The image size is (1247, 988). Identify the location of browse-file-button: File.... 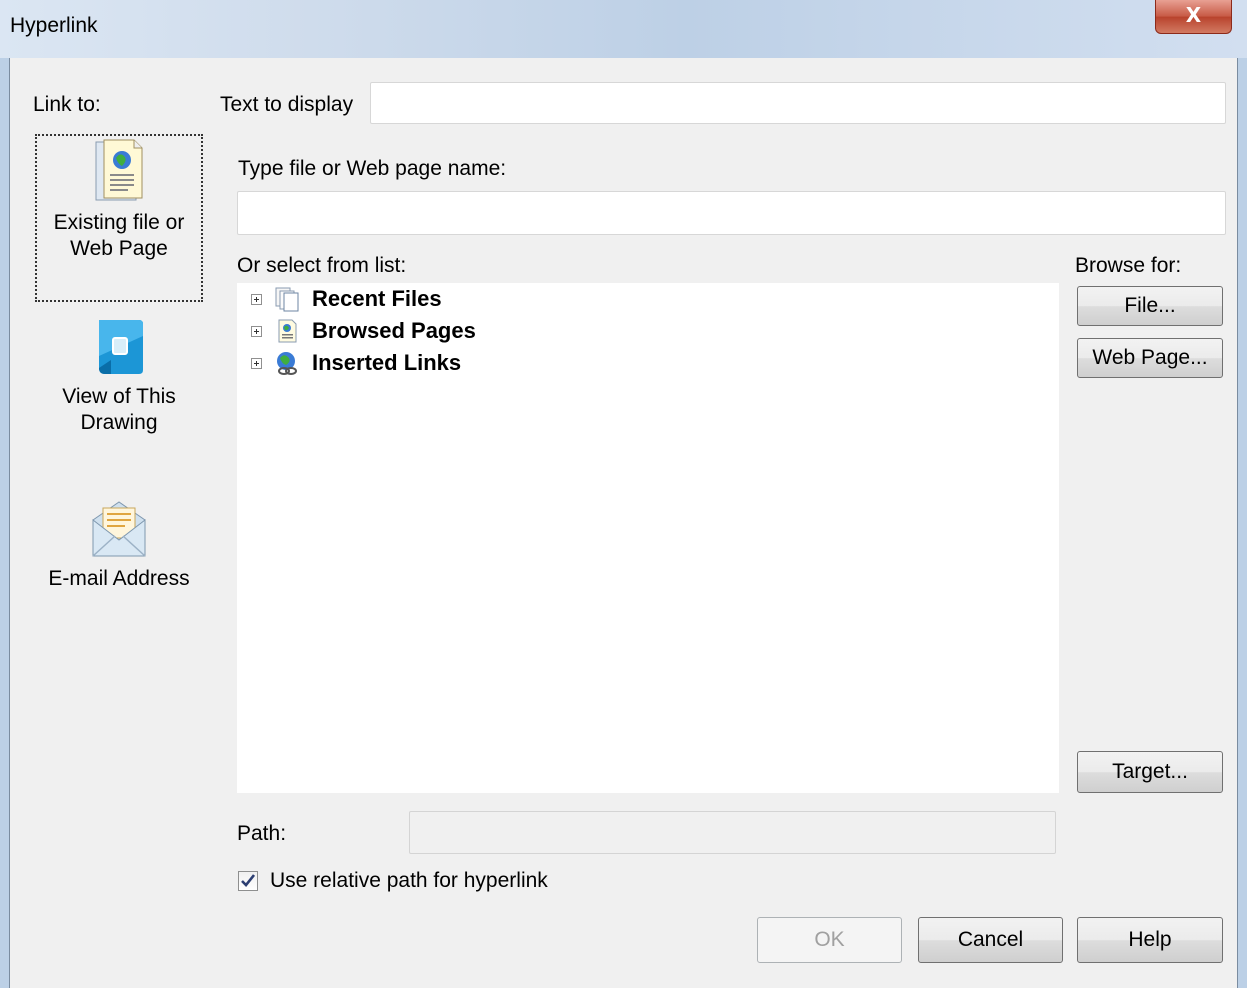
(1150, 306).